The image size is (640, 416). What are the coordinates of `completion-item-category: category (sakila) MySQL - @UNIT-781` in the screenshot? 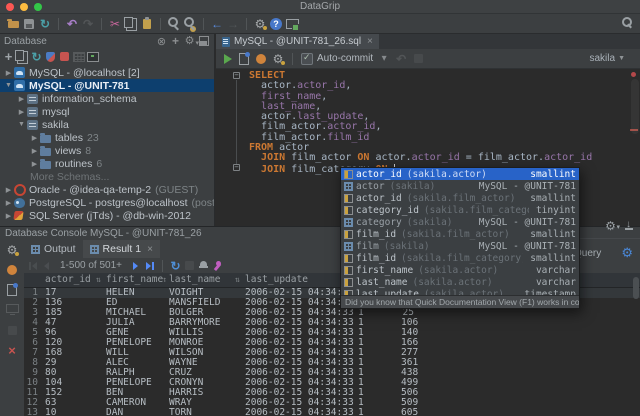 It's located at (460, 222).